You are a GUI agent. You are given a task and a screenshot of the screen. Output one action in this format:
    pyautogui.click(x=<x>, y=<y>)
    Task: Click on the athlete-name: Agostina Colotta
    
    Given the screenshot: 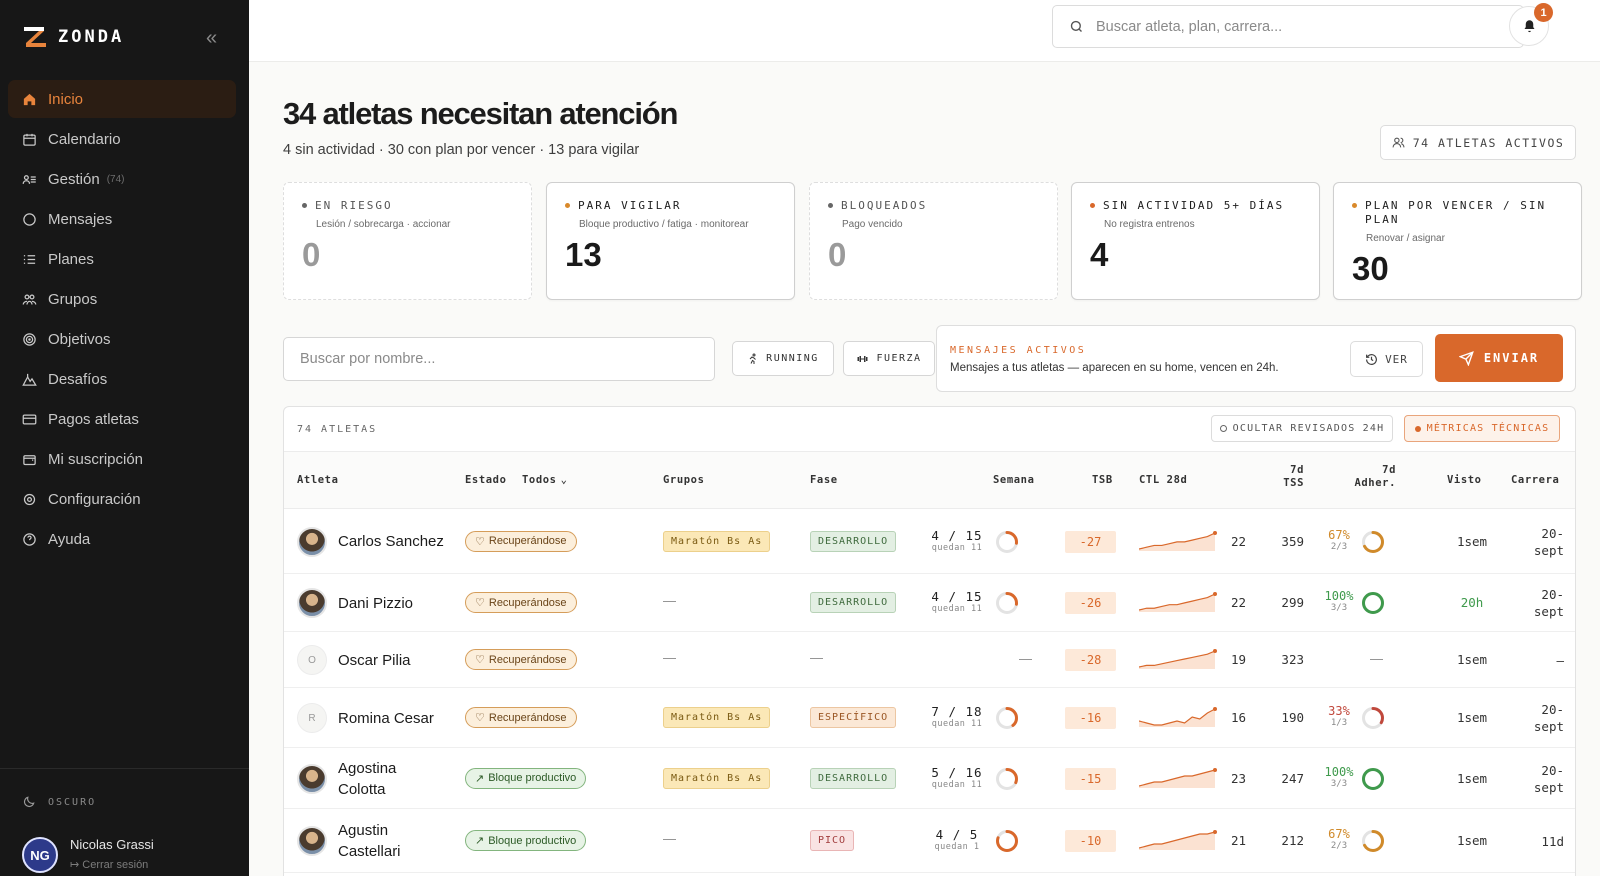 What is the action you would take?
    pyautogui.click(x=393, y=779)
    